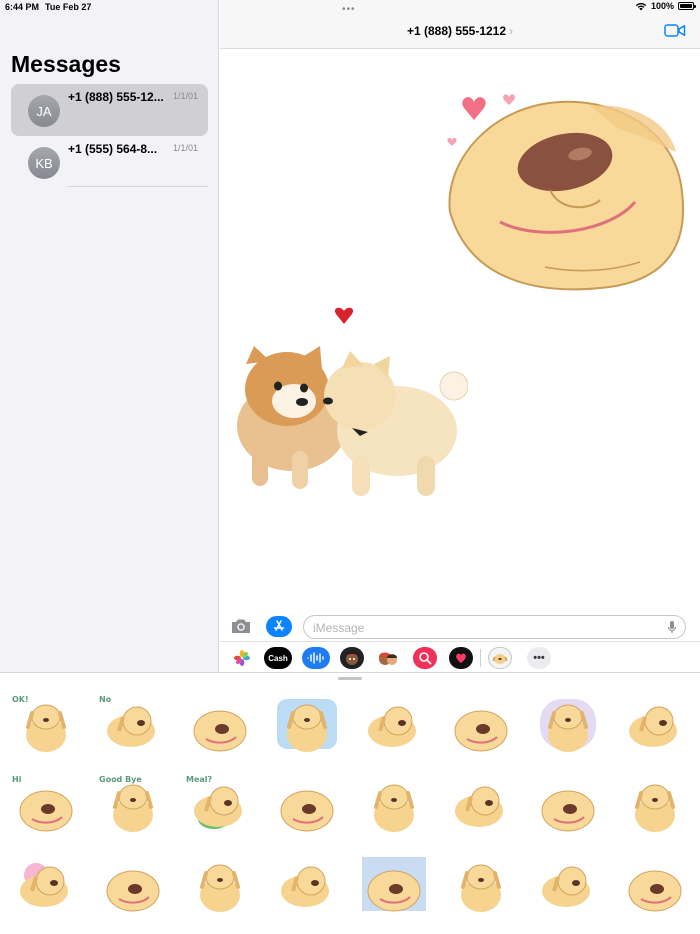 The width and height of the screenshot is (700, 934). I want to click on image-search-app-icon, so click(425, 658).